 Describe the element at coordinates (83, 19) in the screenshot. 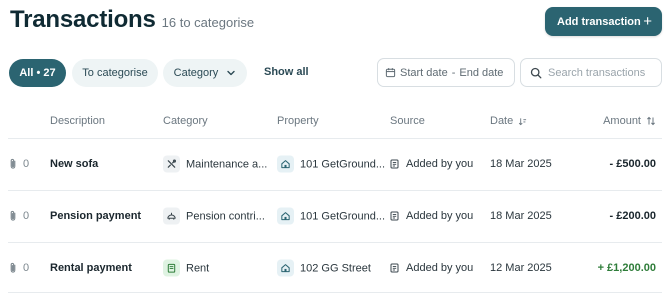

I see `page-title: Transactions` at that location.